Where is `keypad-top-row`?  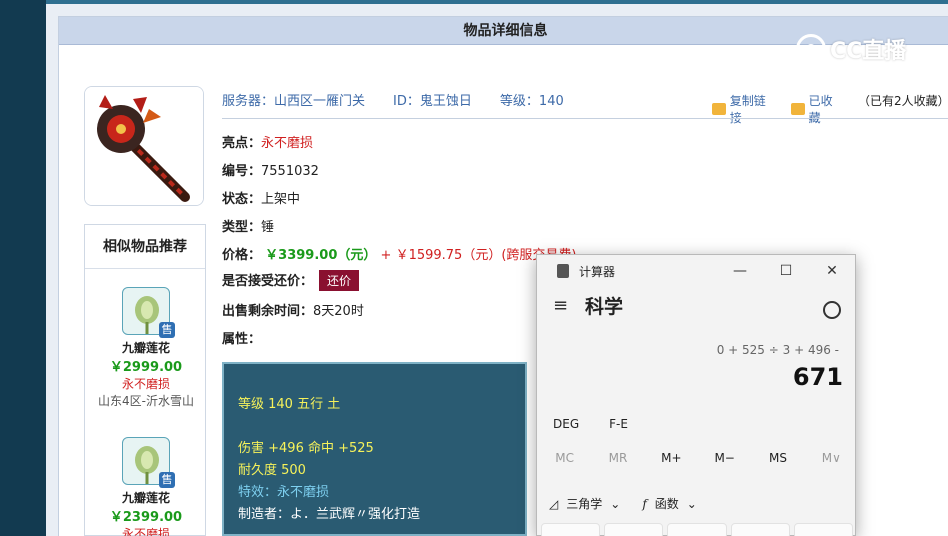
keypad-top-row is located at coordinates (697, 529).